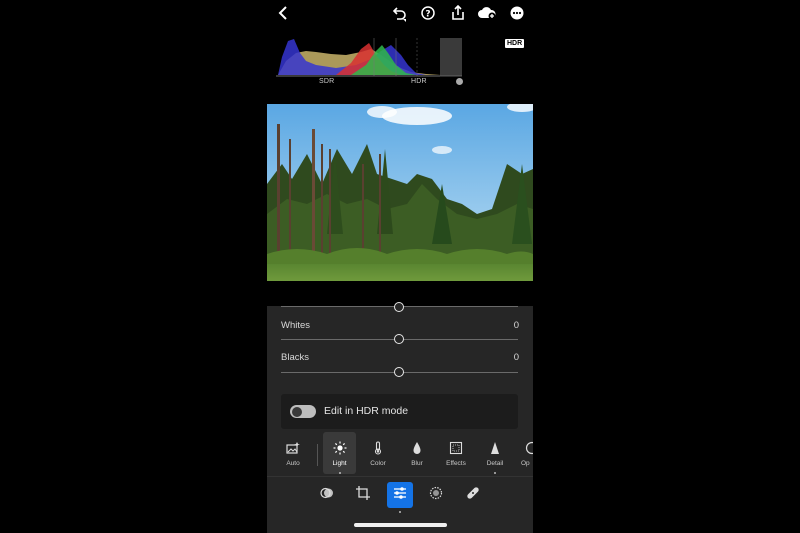  What do you see at coordinates (399, 339) in the screenshot?
I see `whites-slider-thumb` at bounding box center [399, 339].